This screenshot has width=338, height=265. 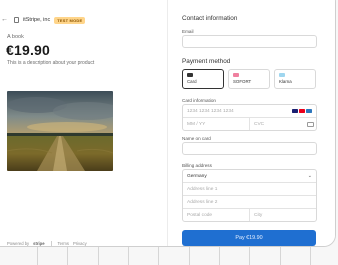 I want to click on postal-code-field: Postal code, so click(x=216, y=215).